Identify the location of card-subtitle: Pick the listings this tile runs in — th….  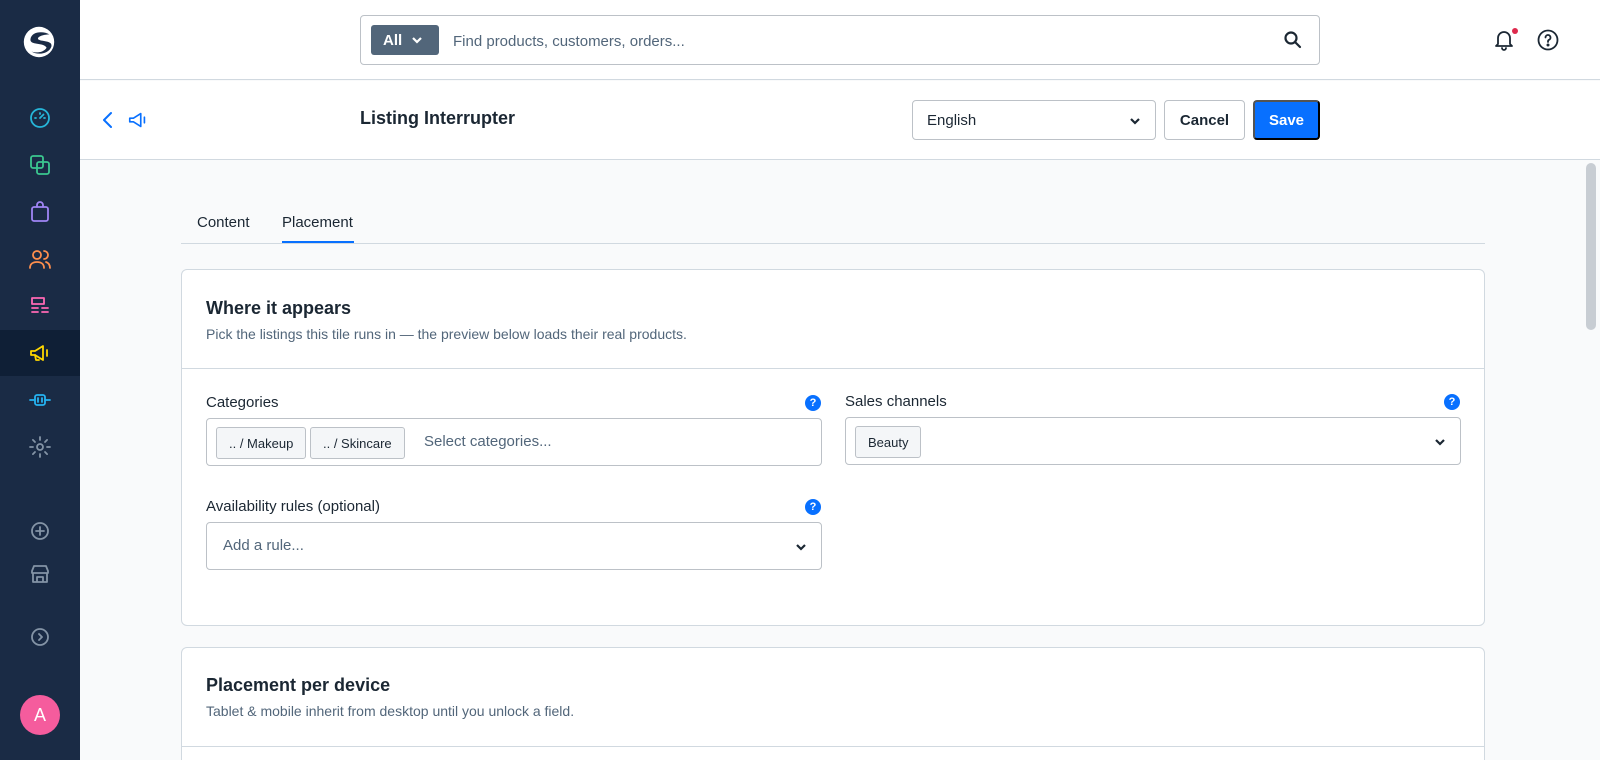
(446, 334).